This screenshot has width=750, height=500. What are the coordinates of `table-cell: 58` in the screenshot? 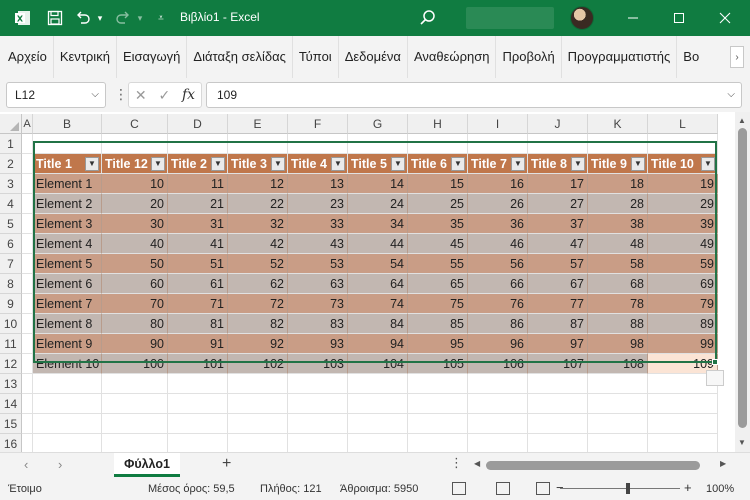 It's located at (618, 264).